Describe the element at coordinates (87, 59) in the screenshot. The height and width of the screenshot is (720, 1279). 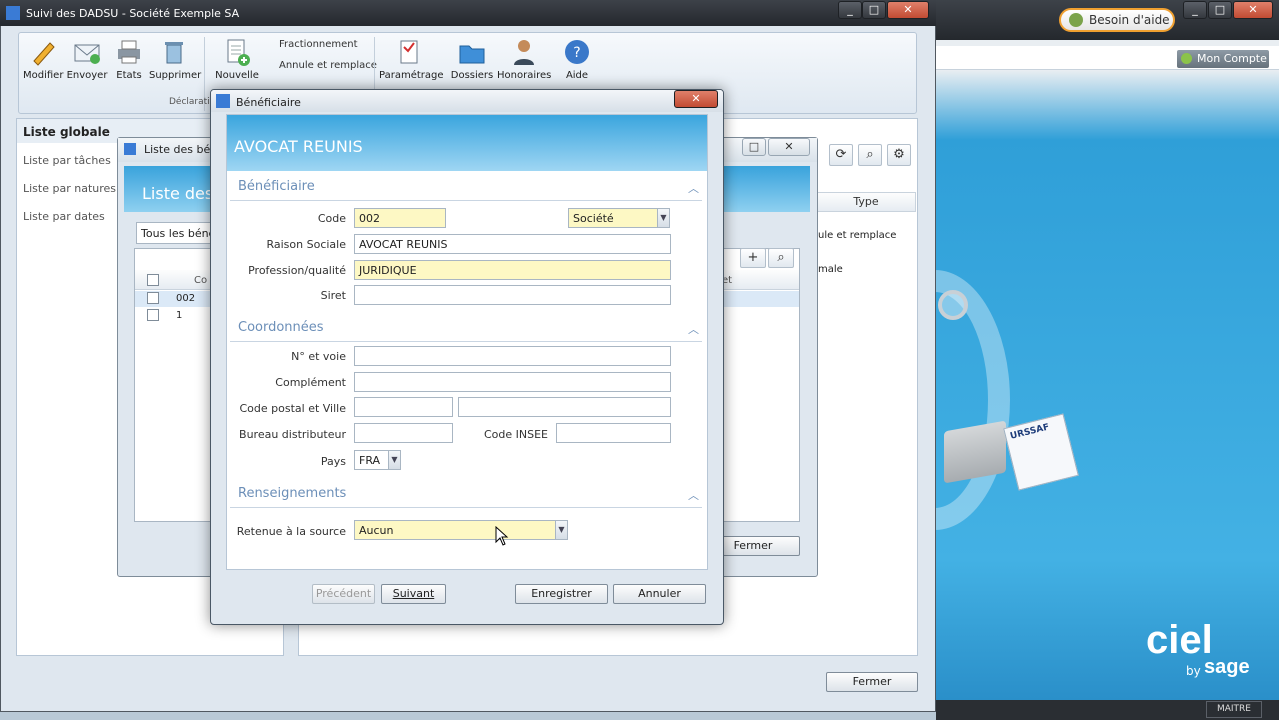
I see `envoyer-button: Envoyer` at that location.